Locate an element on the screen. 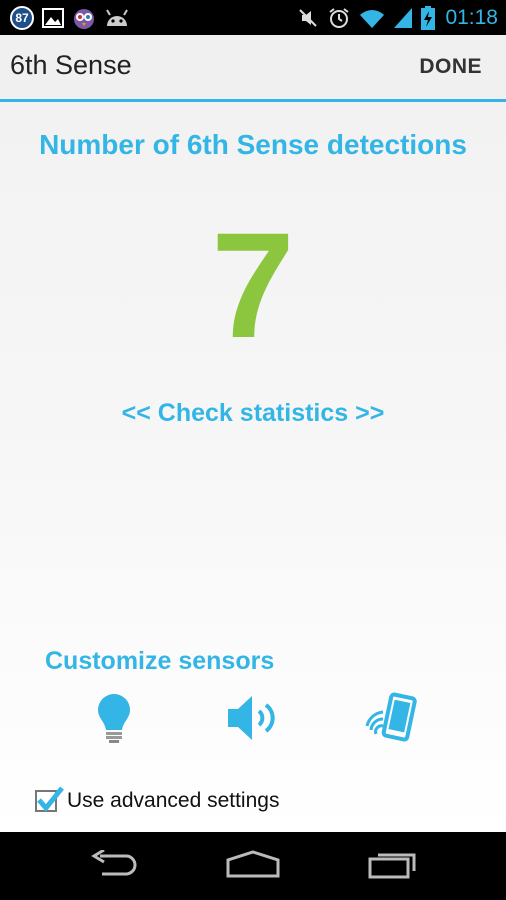 The image size is (506, 900). navigation-bar is located at coordinates (253, 866).